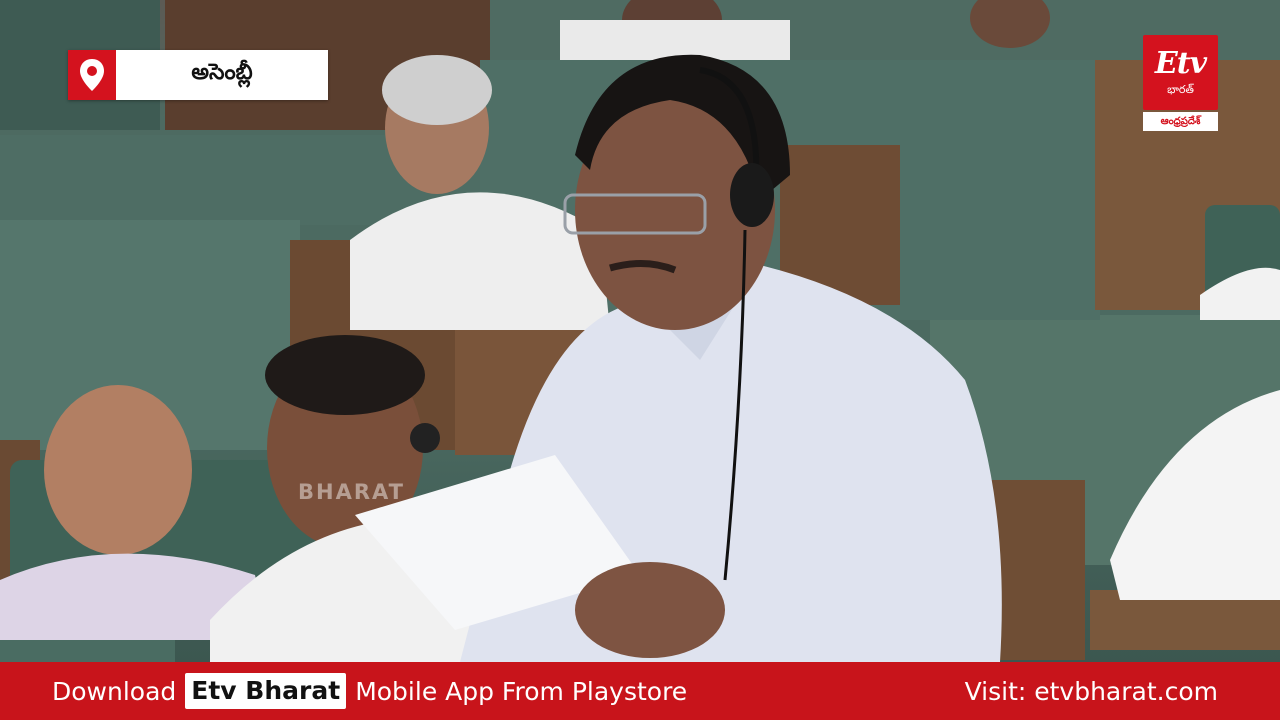 This screenshot has width=1280, height=720. I want to click on etv-logo-box: Etv భారత్, so click(1180, 72).